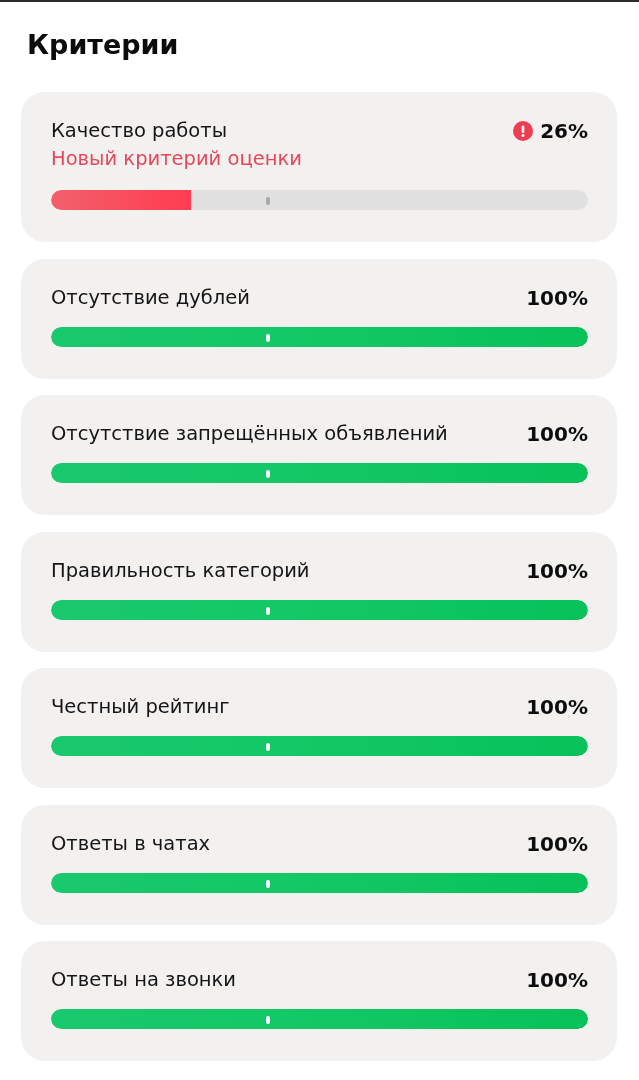 This screenshot has width=639, height=1080. I want to click on percent-value: 26%, so click(564, 131).